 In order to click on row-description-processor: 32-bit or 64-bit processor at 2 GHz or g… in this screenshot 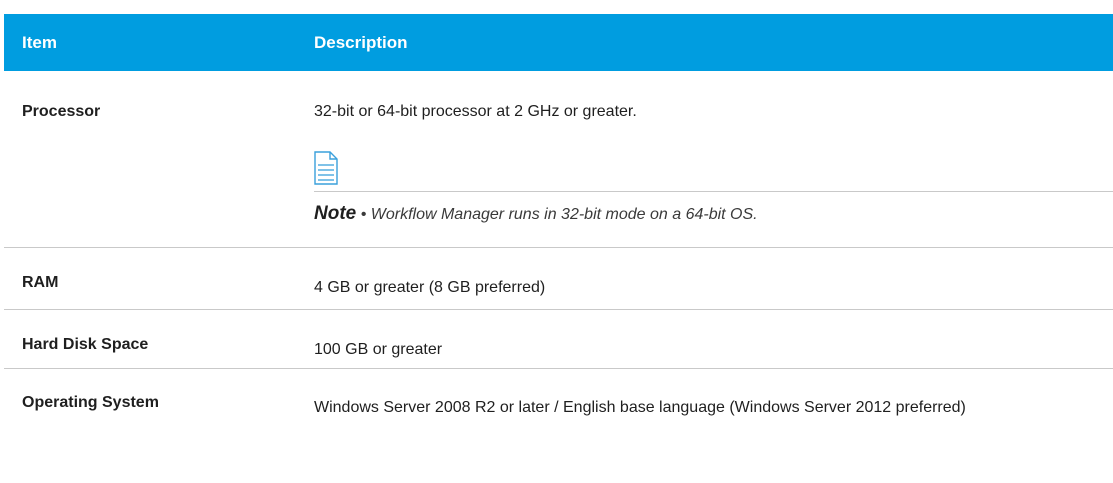, I will do `click(475, 111)`.